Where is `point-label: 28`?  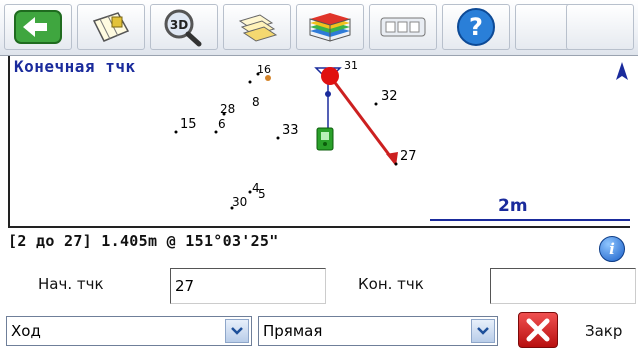
point-label: 28 is located at coordinates (227, 109).